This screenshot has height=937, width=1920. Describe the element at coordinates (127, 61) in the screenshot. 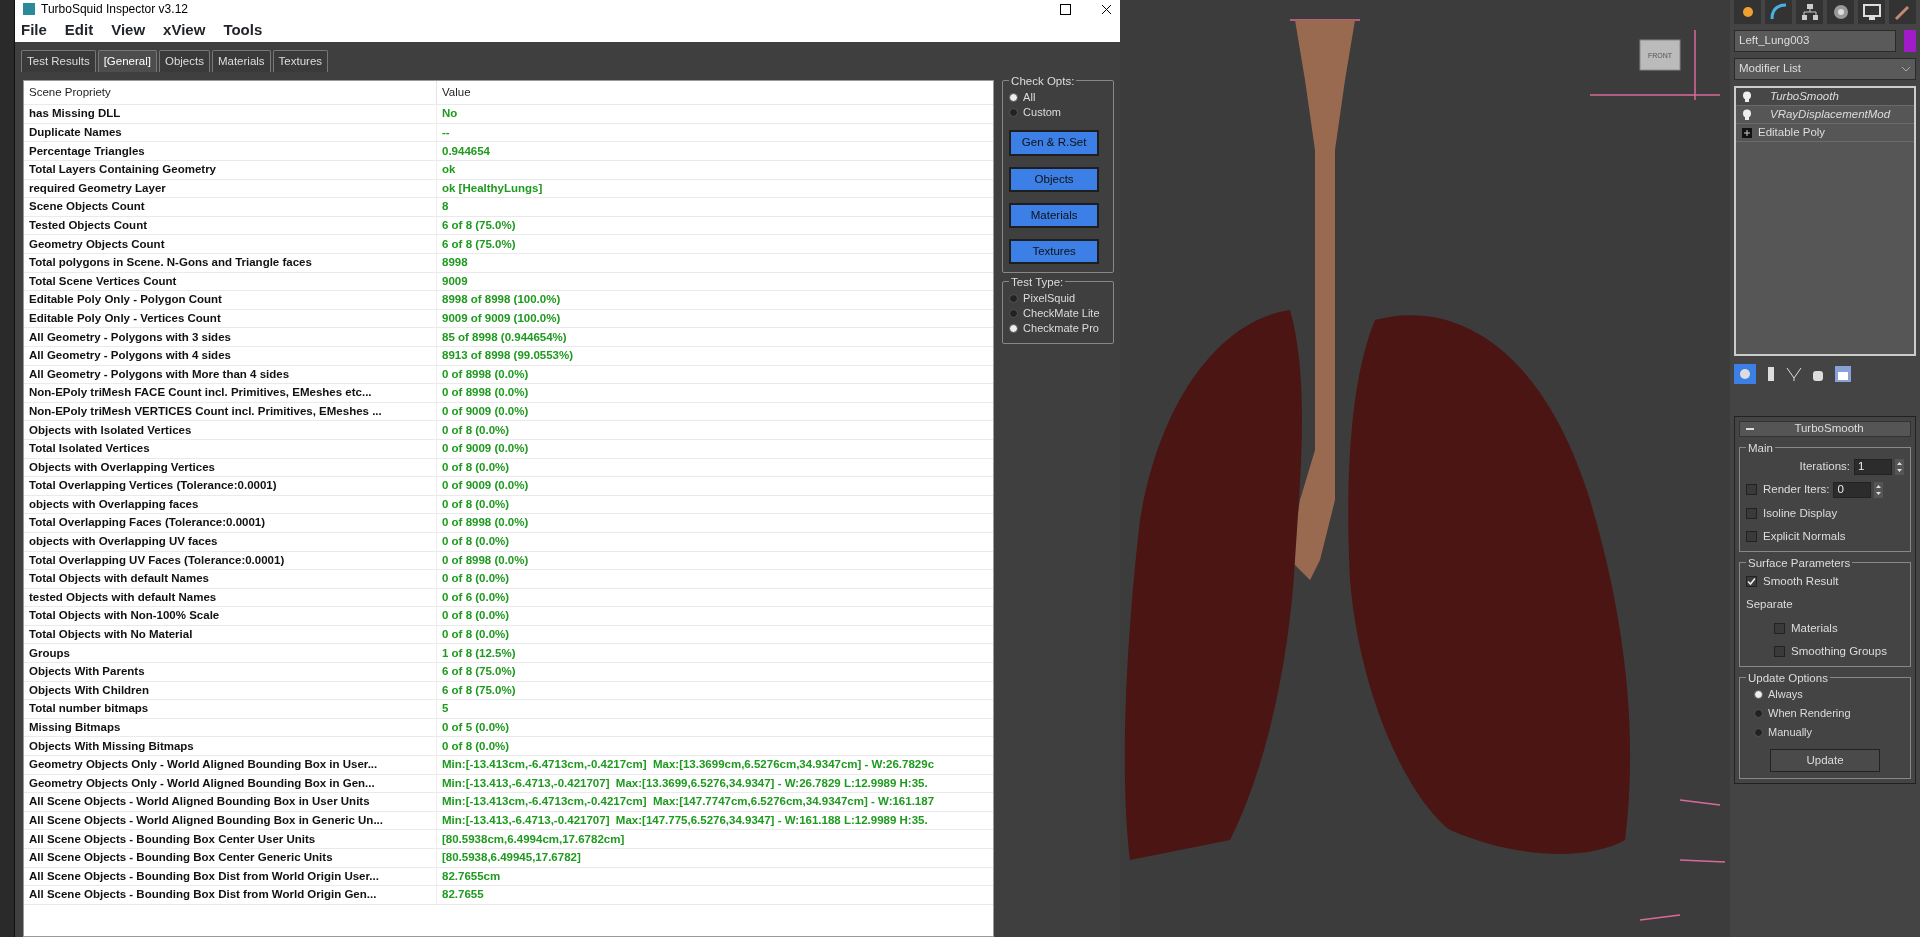

I see `tab: [General]` at that location.